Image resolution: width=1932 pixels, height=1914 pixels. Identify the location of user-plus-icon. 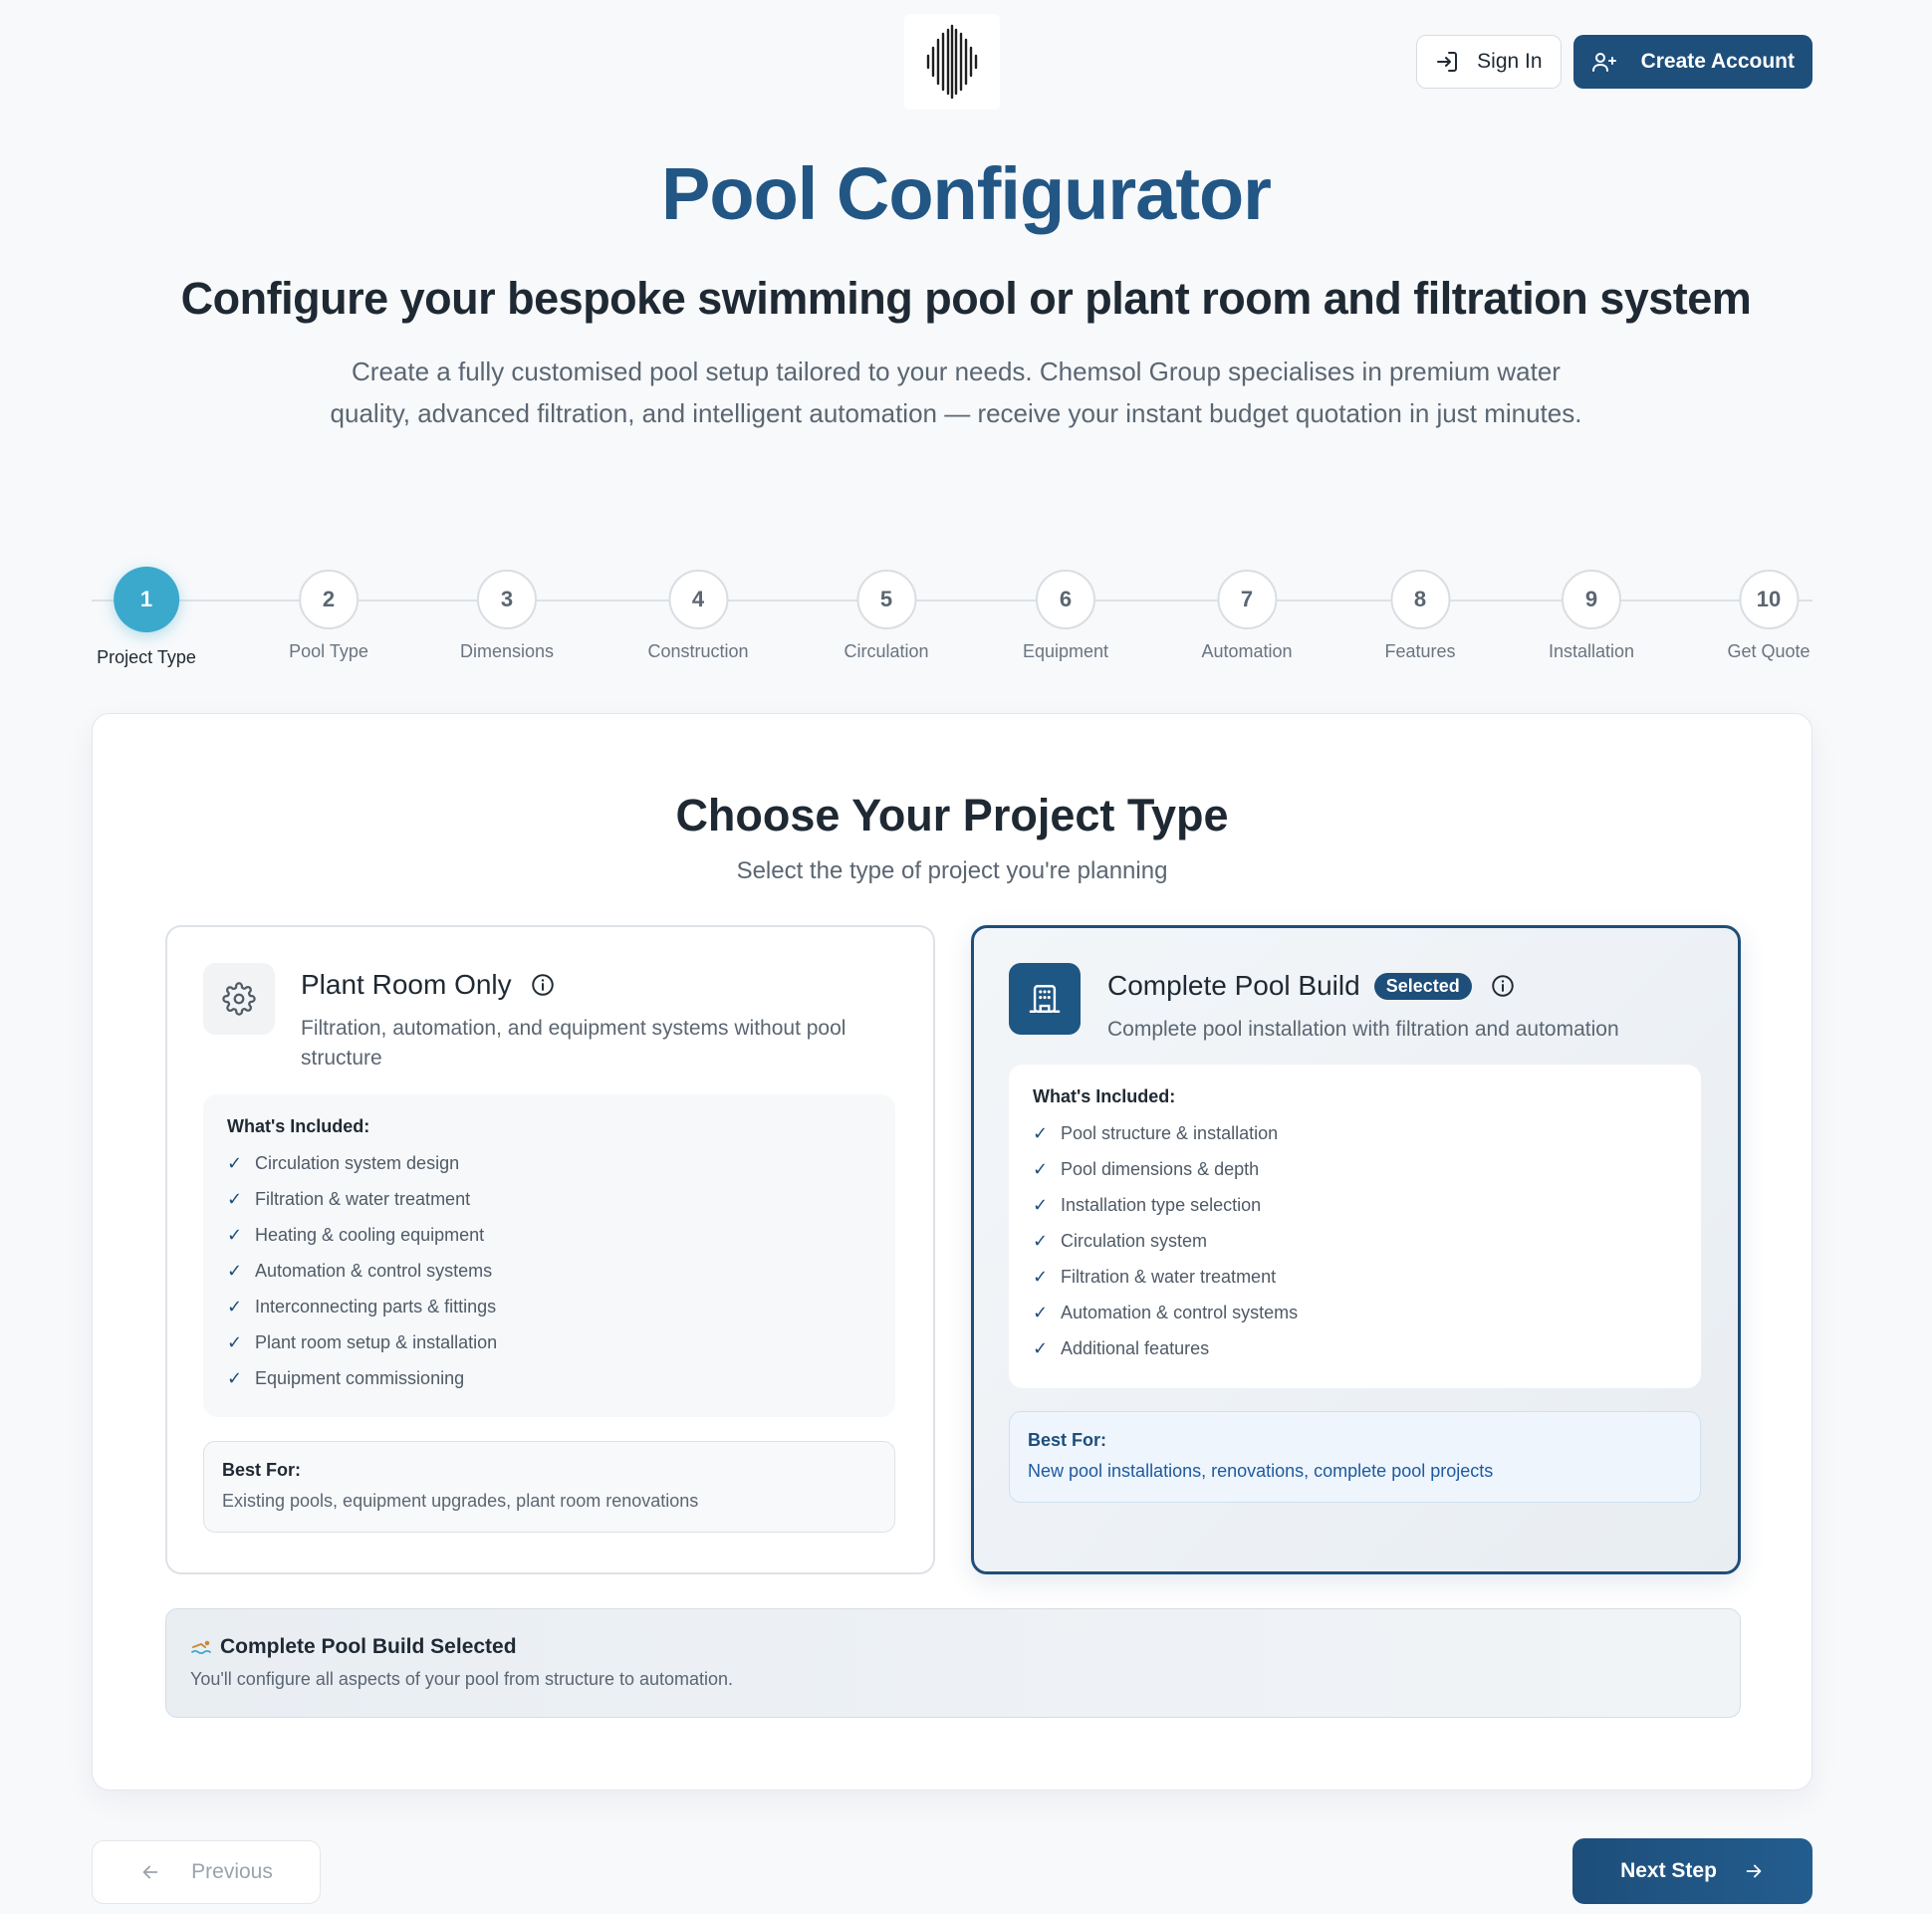
(1604, 63).